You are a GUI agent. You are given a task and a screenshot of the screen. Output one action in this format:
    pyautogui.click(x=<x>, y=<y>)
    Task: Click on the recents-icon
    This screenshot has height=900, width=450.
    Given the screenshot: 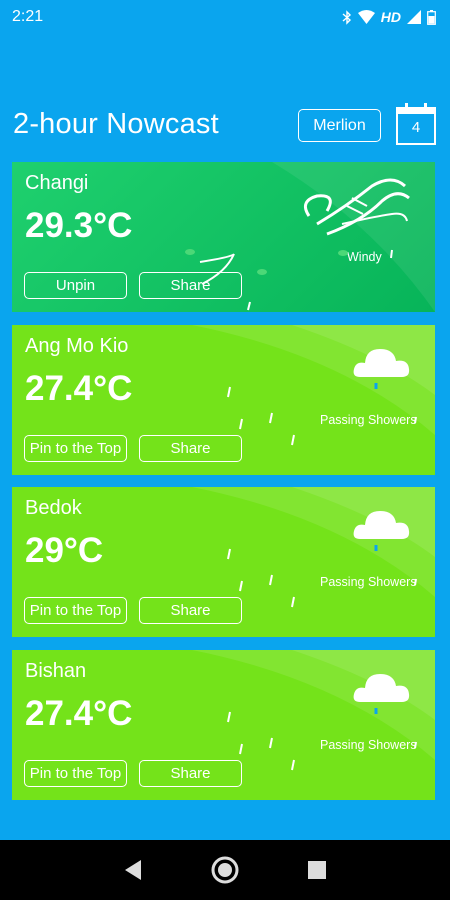 What is the action you would take?
    pyautogui.click(x=317, y=870)
    